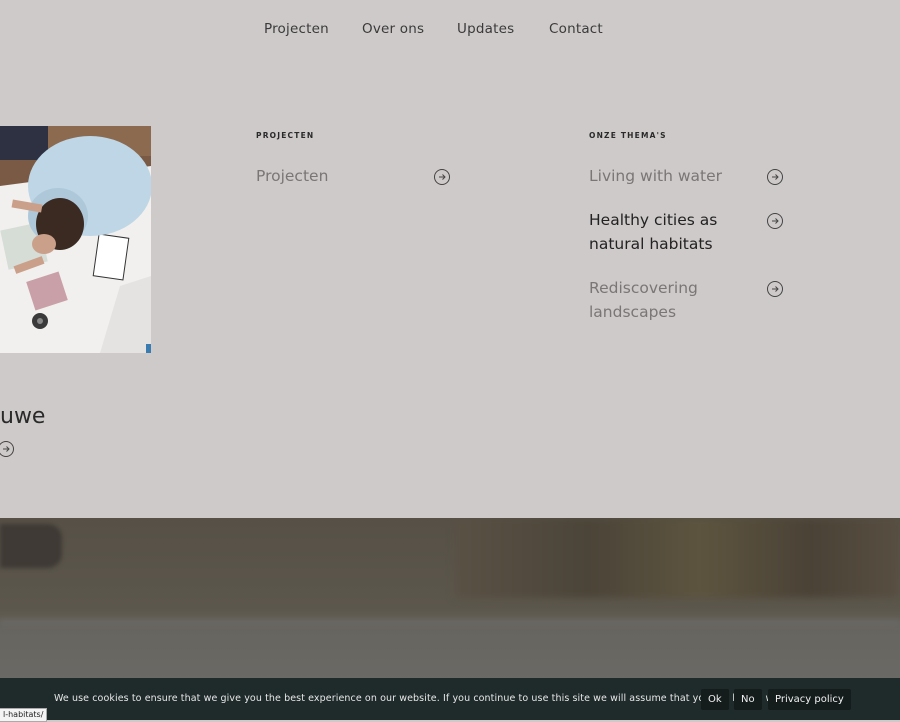 The height and width of the screenshot is (722, 900). Describe the element at coordinates (31, 546) in the screenshot. I see `blurred-button-shape` at that location.